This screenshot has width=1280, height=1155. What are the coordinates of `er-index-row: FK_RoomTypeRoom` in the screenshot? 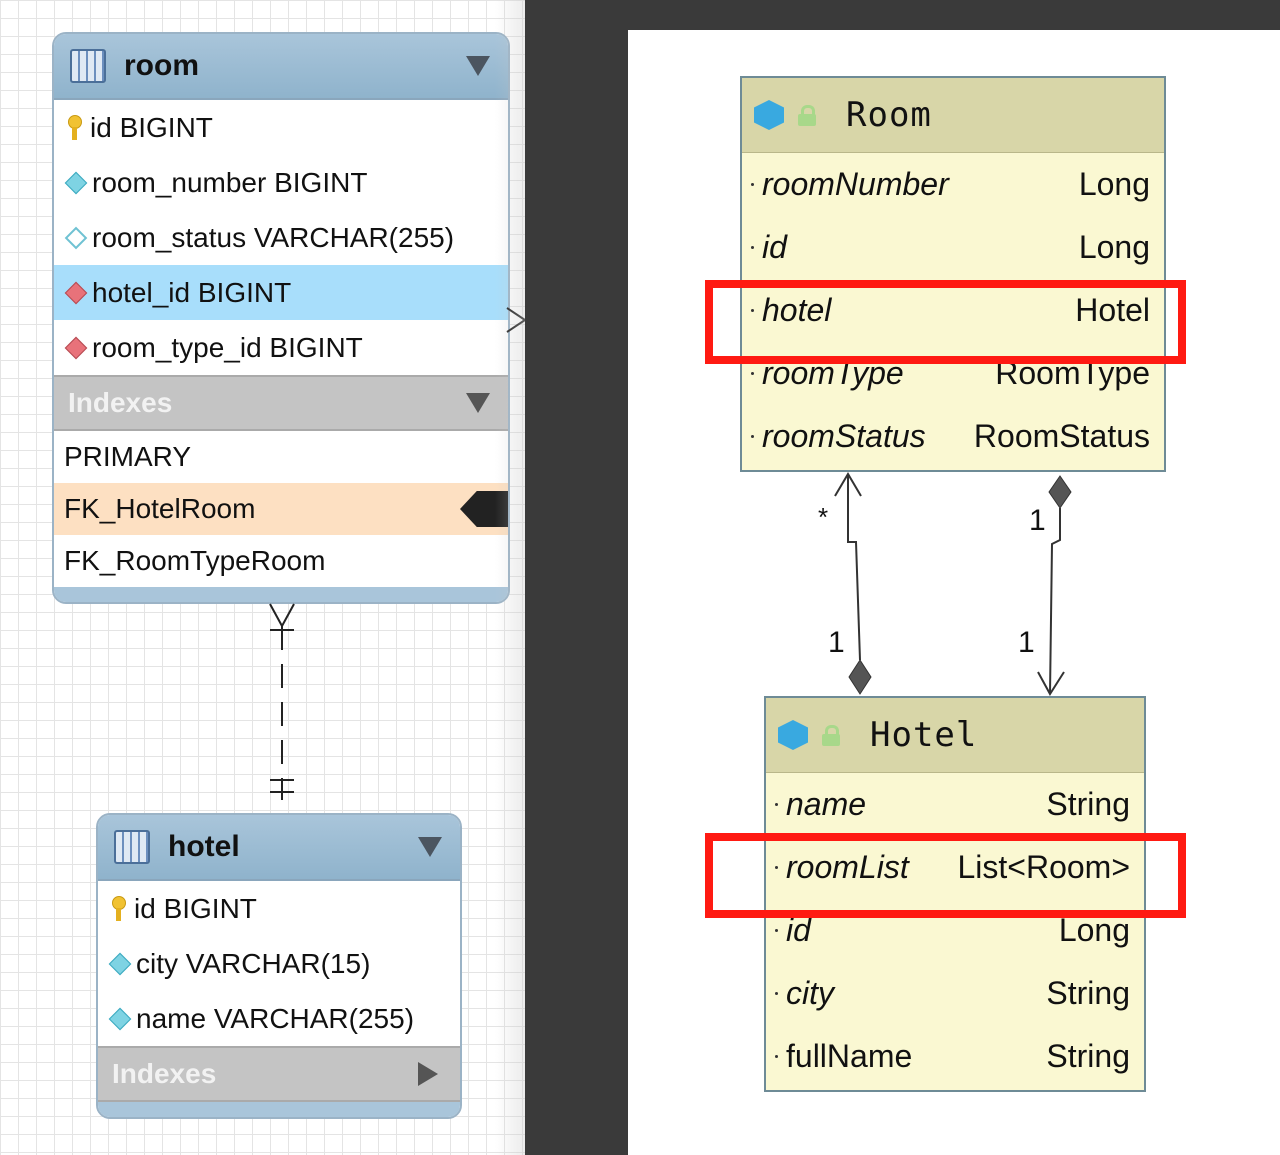 It's located at (281, 561).